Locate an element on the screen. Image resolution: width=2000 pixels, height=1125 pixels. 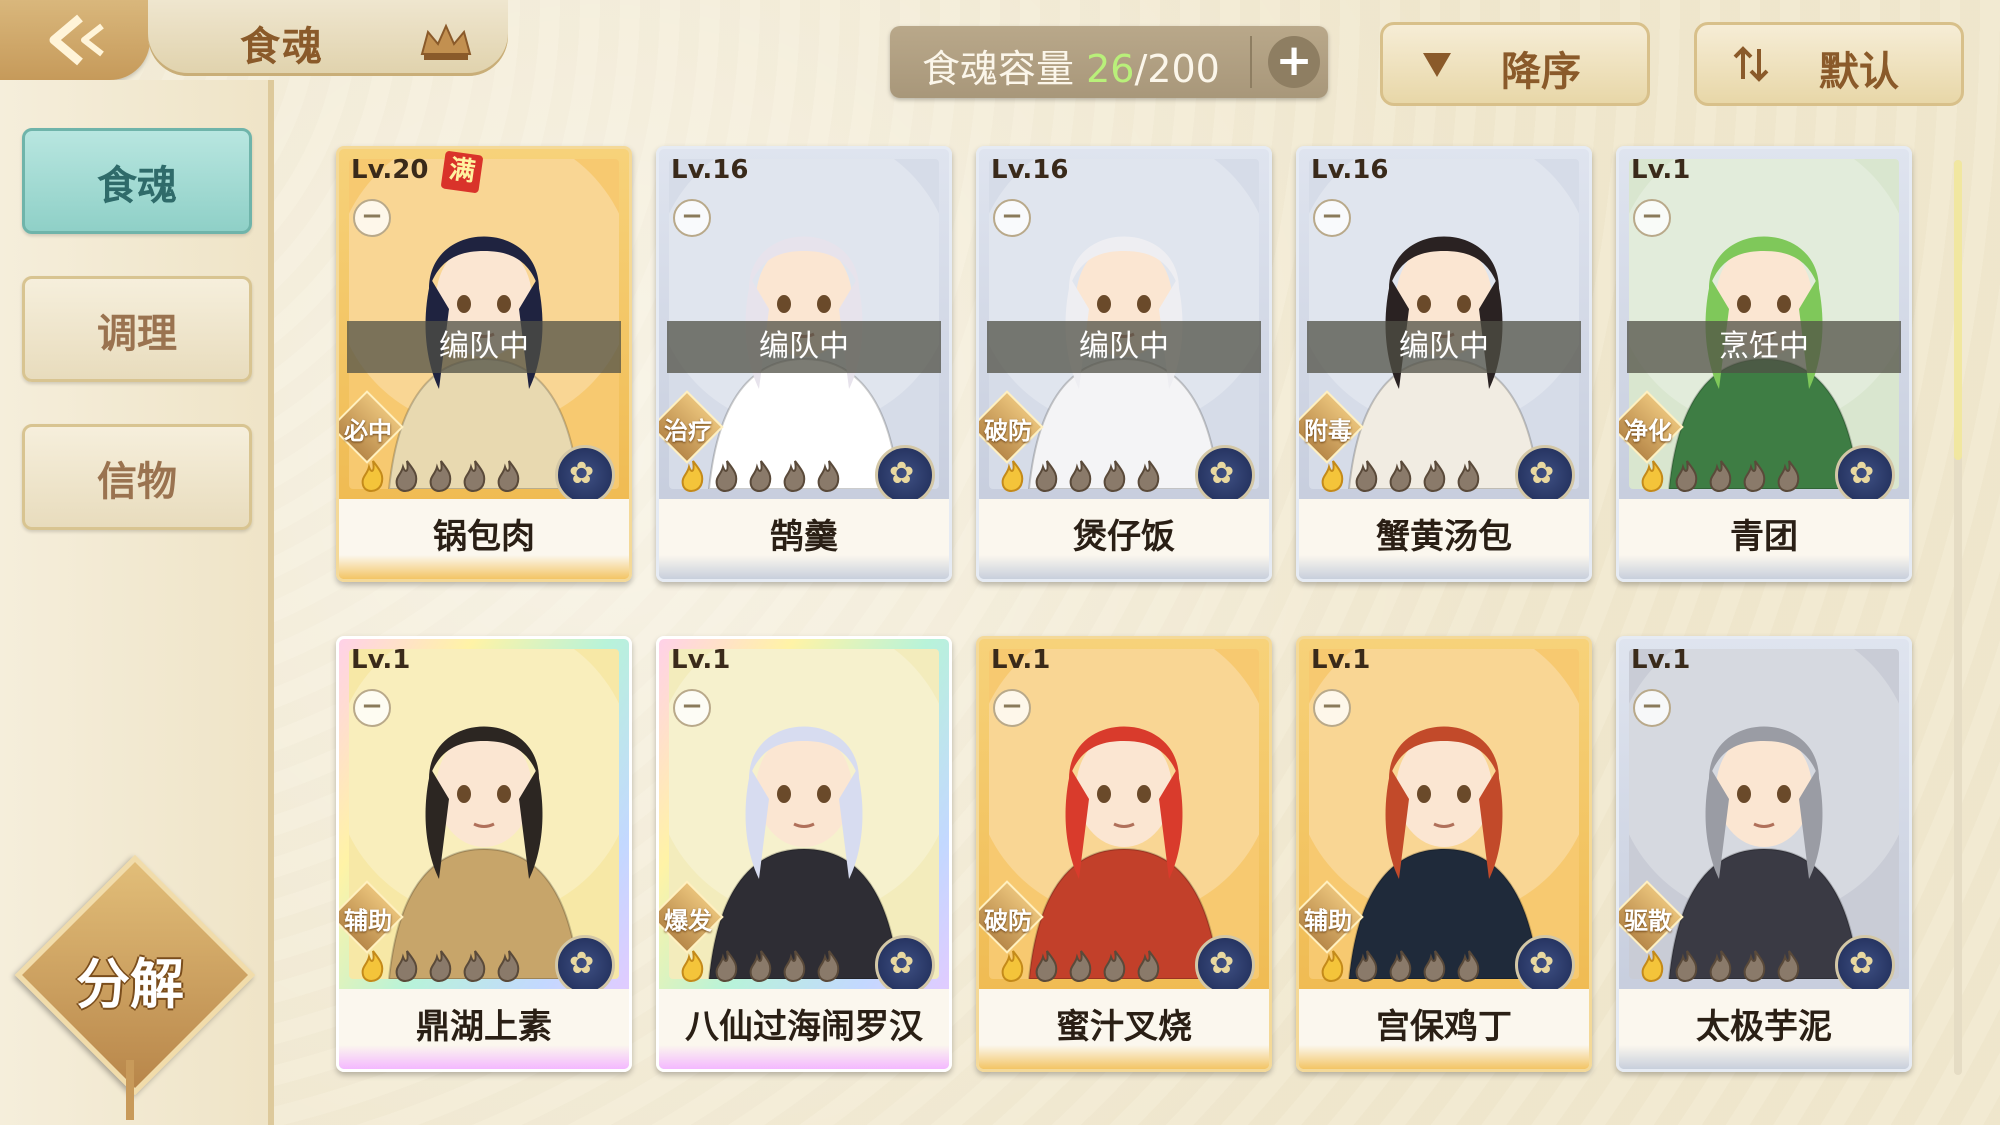
role-tag: 净化 is located at coordinates (1651, 427).